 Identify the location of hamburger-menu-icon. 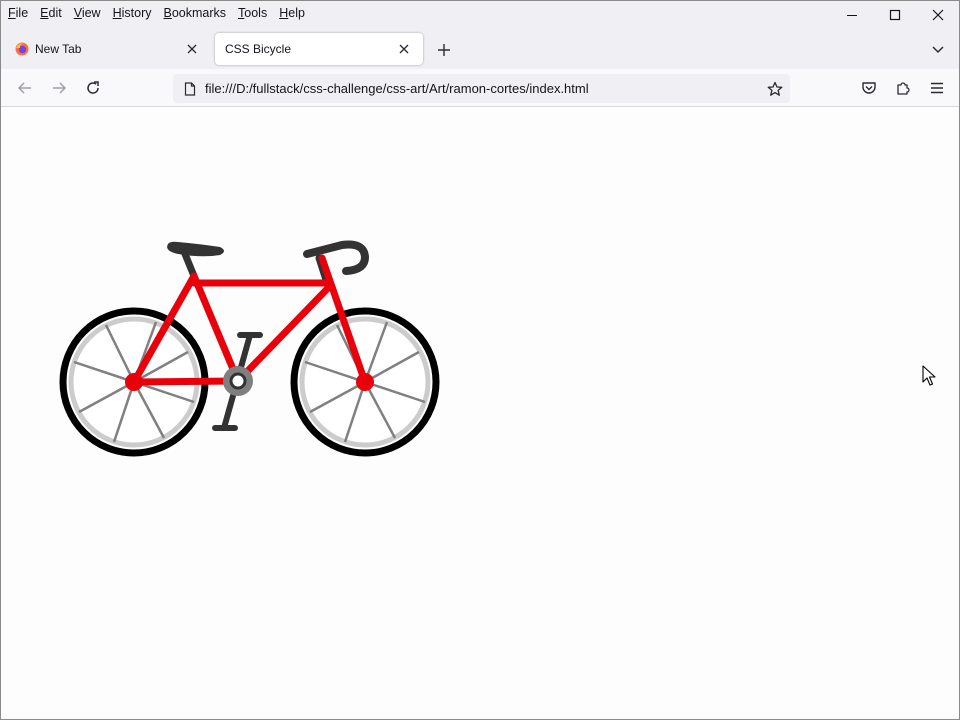
(937, 88).